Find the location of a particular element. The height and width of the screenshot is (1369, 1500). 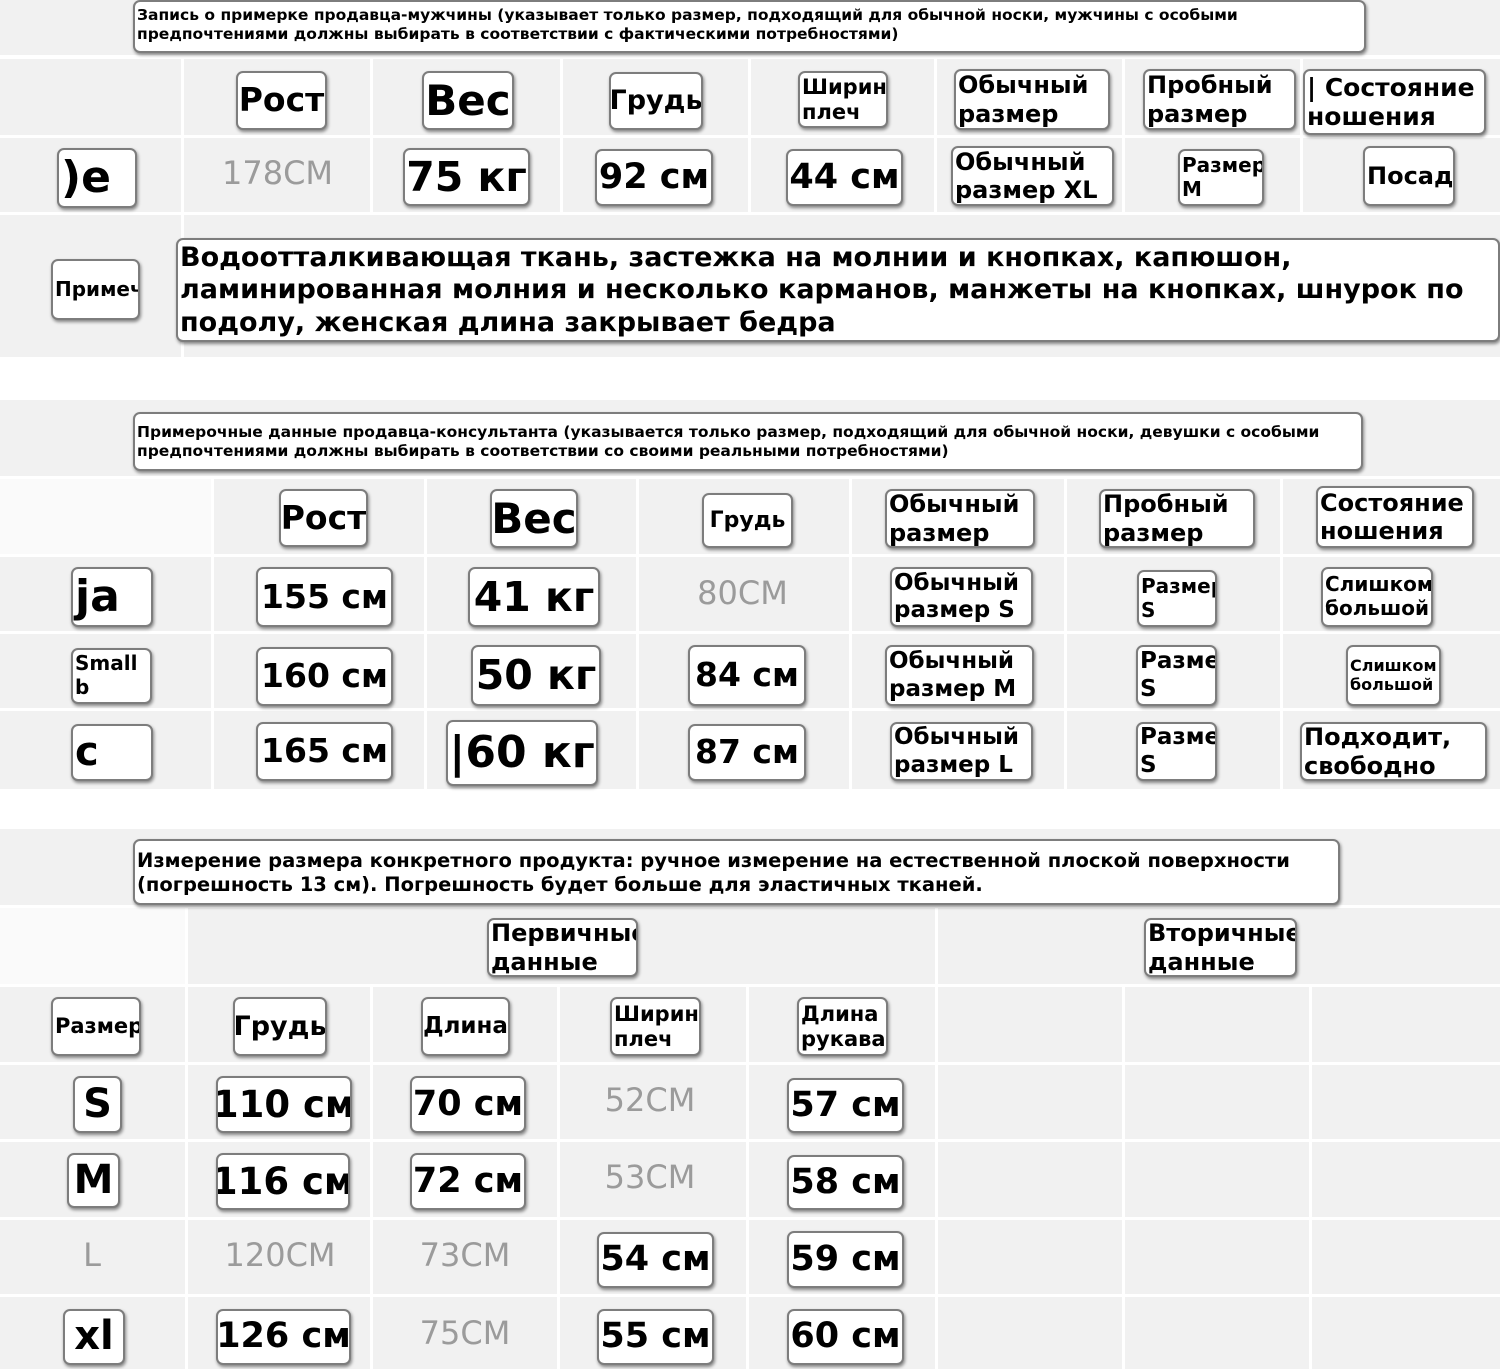

s2-header-trial-size: Пробный размер is located at coordinates (1177, 518).